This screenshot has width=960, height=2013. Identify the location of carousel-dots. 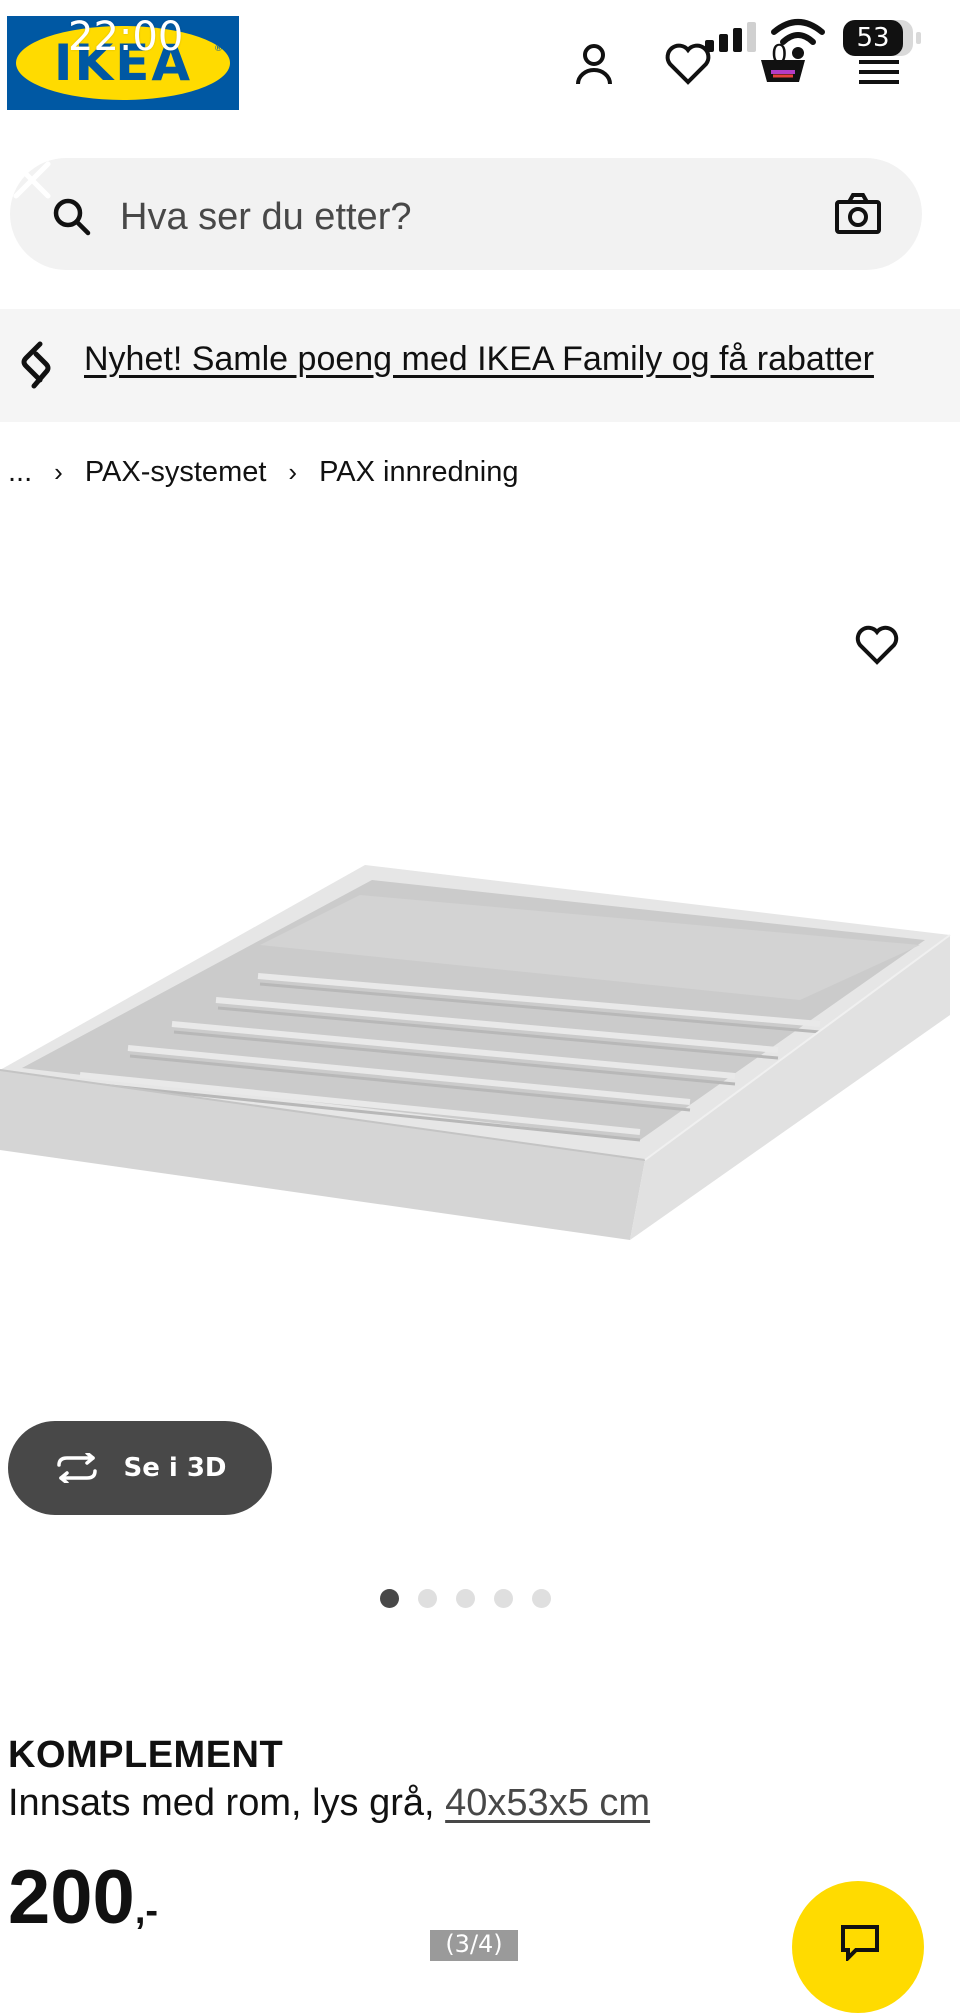
(465, 1598).